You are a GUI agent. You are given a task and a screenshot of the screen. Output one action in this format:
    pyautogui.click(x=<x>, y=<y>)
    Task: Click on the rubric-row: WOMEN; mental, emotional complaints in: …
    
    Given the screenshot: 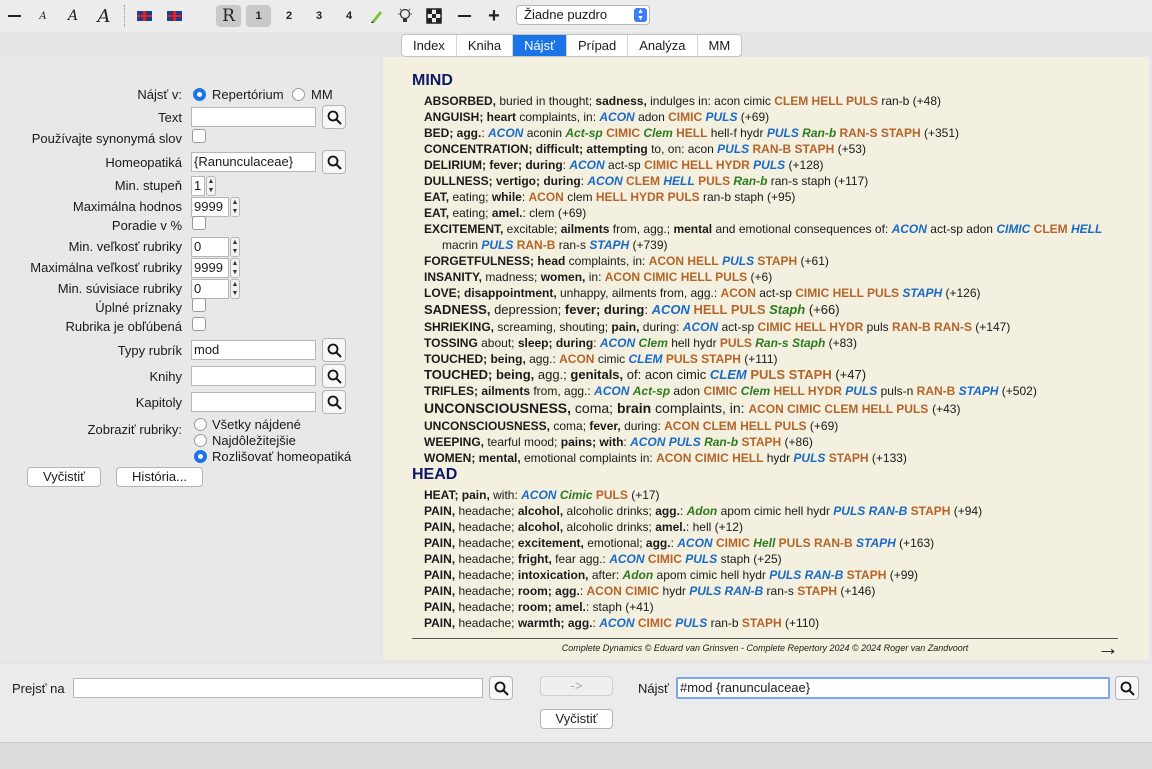 What is the action you would take?
    pyautogui.click(x=778, y=458)
    